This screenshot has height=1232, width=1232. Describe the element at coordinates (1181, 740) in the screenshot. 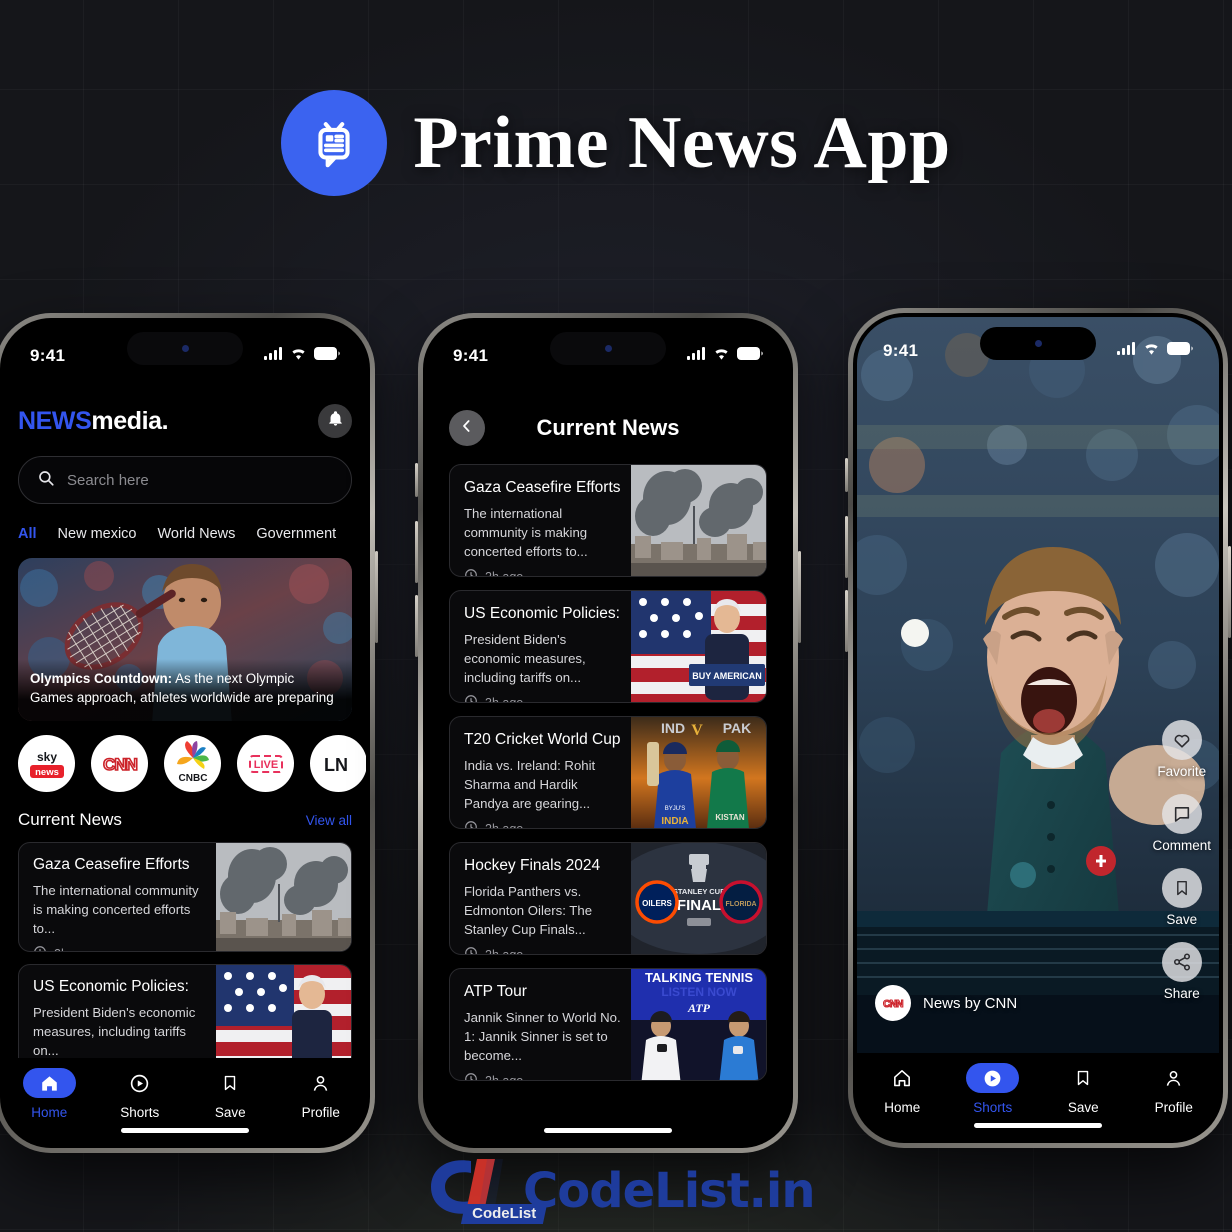

I see `heart-icon` at that location.